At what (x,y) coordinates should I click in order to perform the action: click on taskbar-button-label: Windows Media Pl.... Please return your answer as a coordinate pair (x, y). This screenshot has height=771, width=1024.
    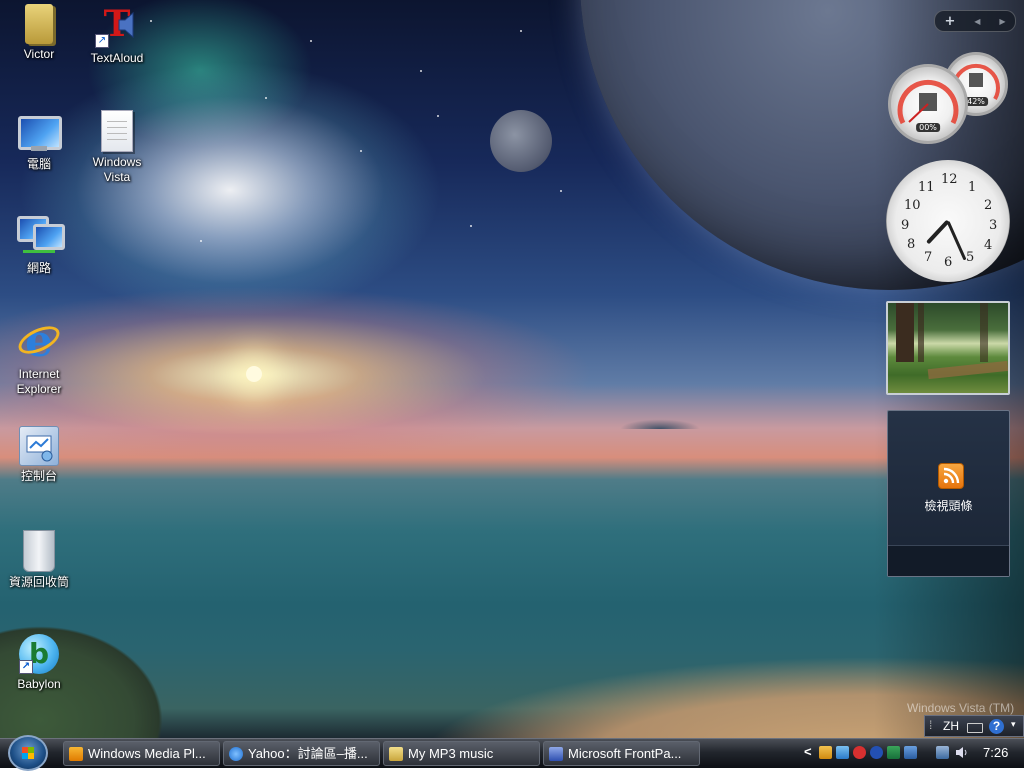
    Looking at the image, I should click on (147, 753).